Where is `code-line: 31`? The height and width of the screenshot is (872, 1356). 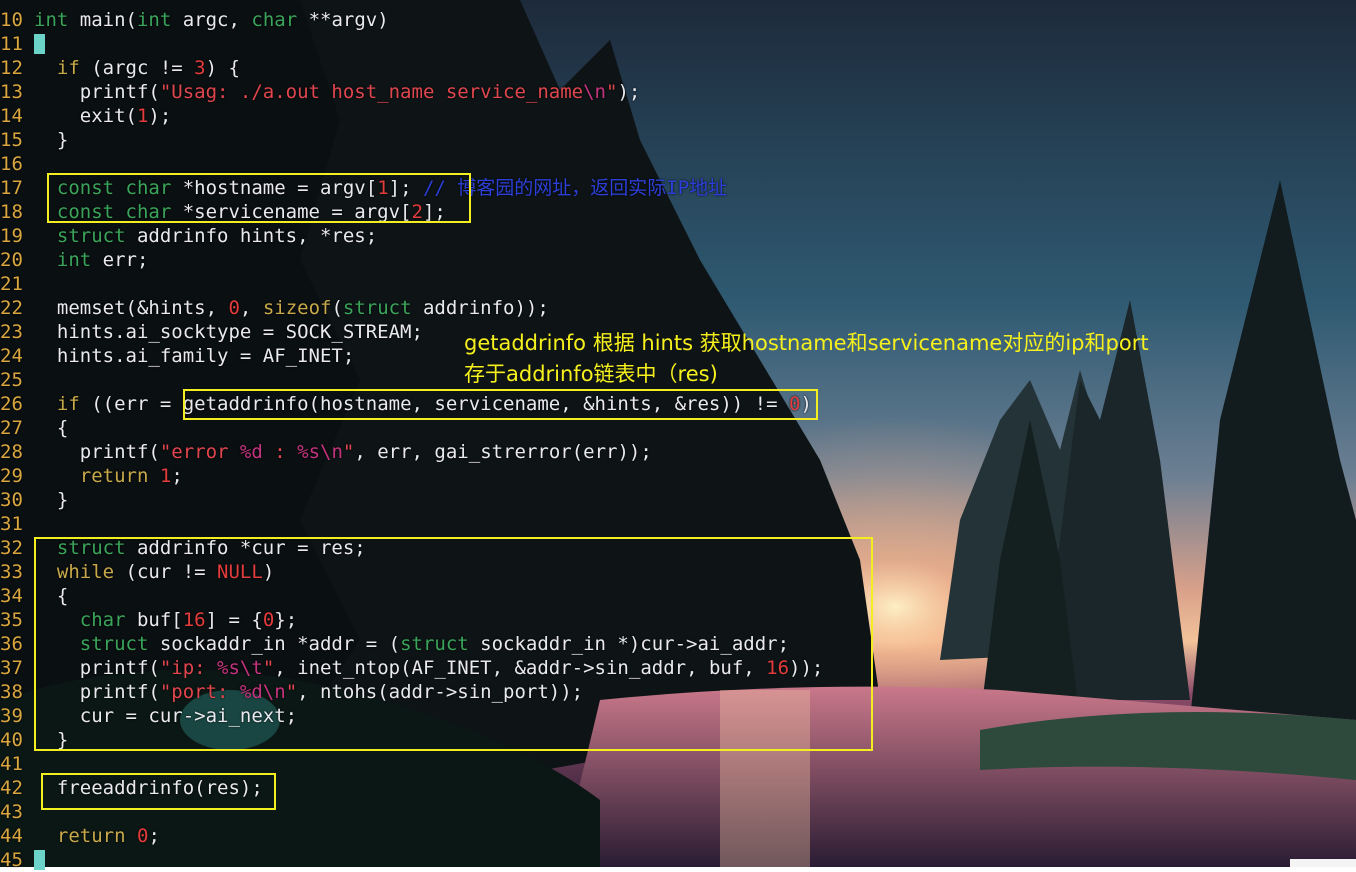 code-line: 31 is located at coordinates (678, 524).